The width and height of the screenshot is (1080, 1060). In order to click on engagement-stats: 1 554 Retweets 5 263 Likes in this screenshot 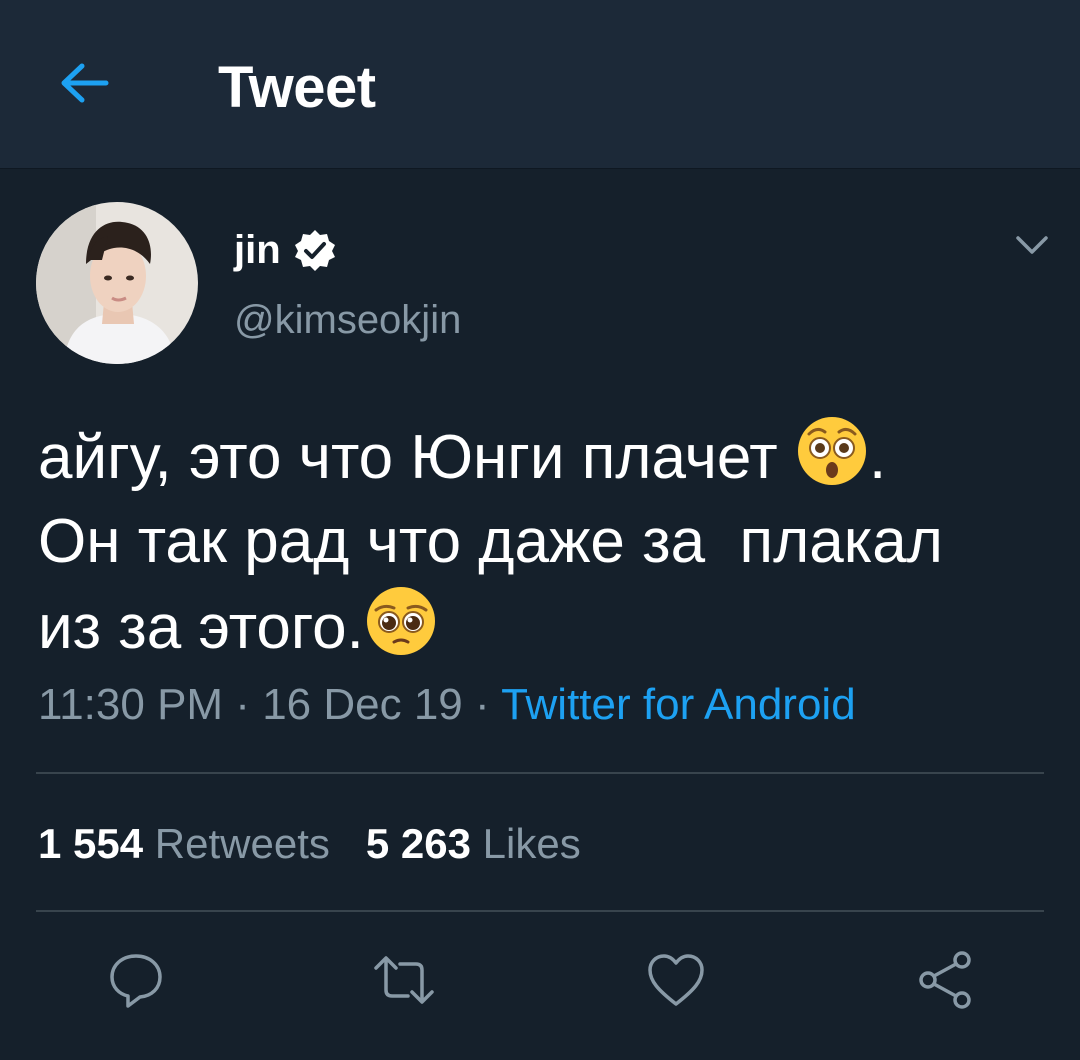, I will do `click(309, 844)`.